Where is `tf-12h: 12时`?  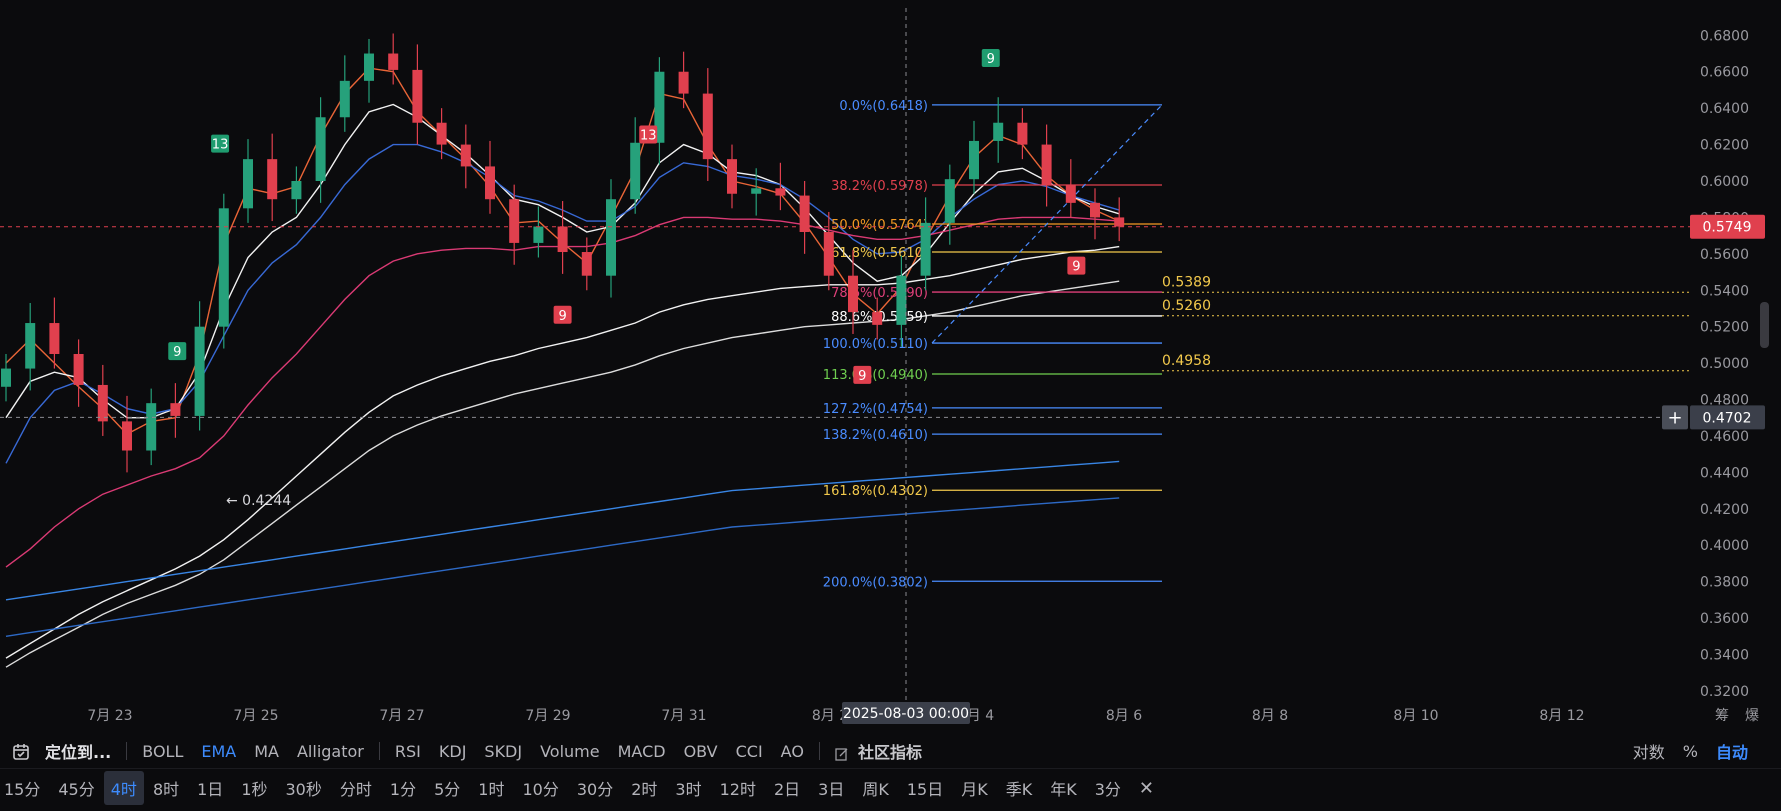 tf-12h: 12时 is located at coordinates (738, 788).